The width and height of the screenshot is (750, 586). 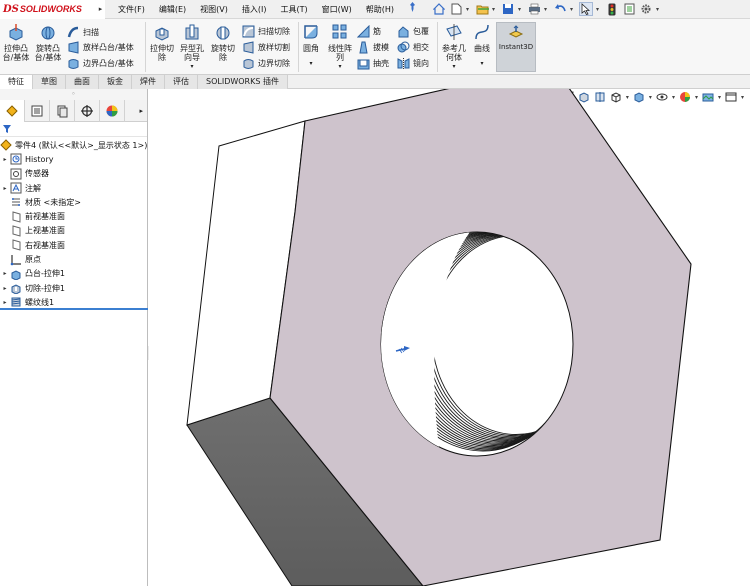 What do you see at coordinates (16, 32) in the screenshot?
I see `extrude-boss-icon` at bounding box center [16, 32].